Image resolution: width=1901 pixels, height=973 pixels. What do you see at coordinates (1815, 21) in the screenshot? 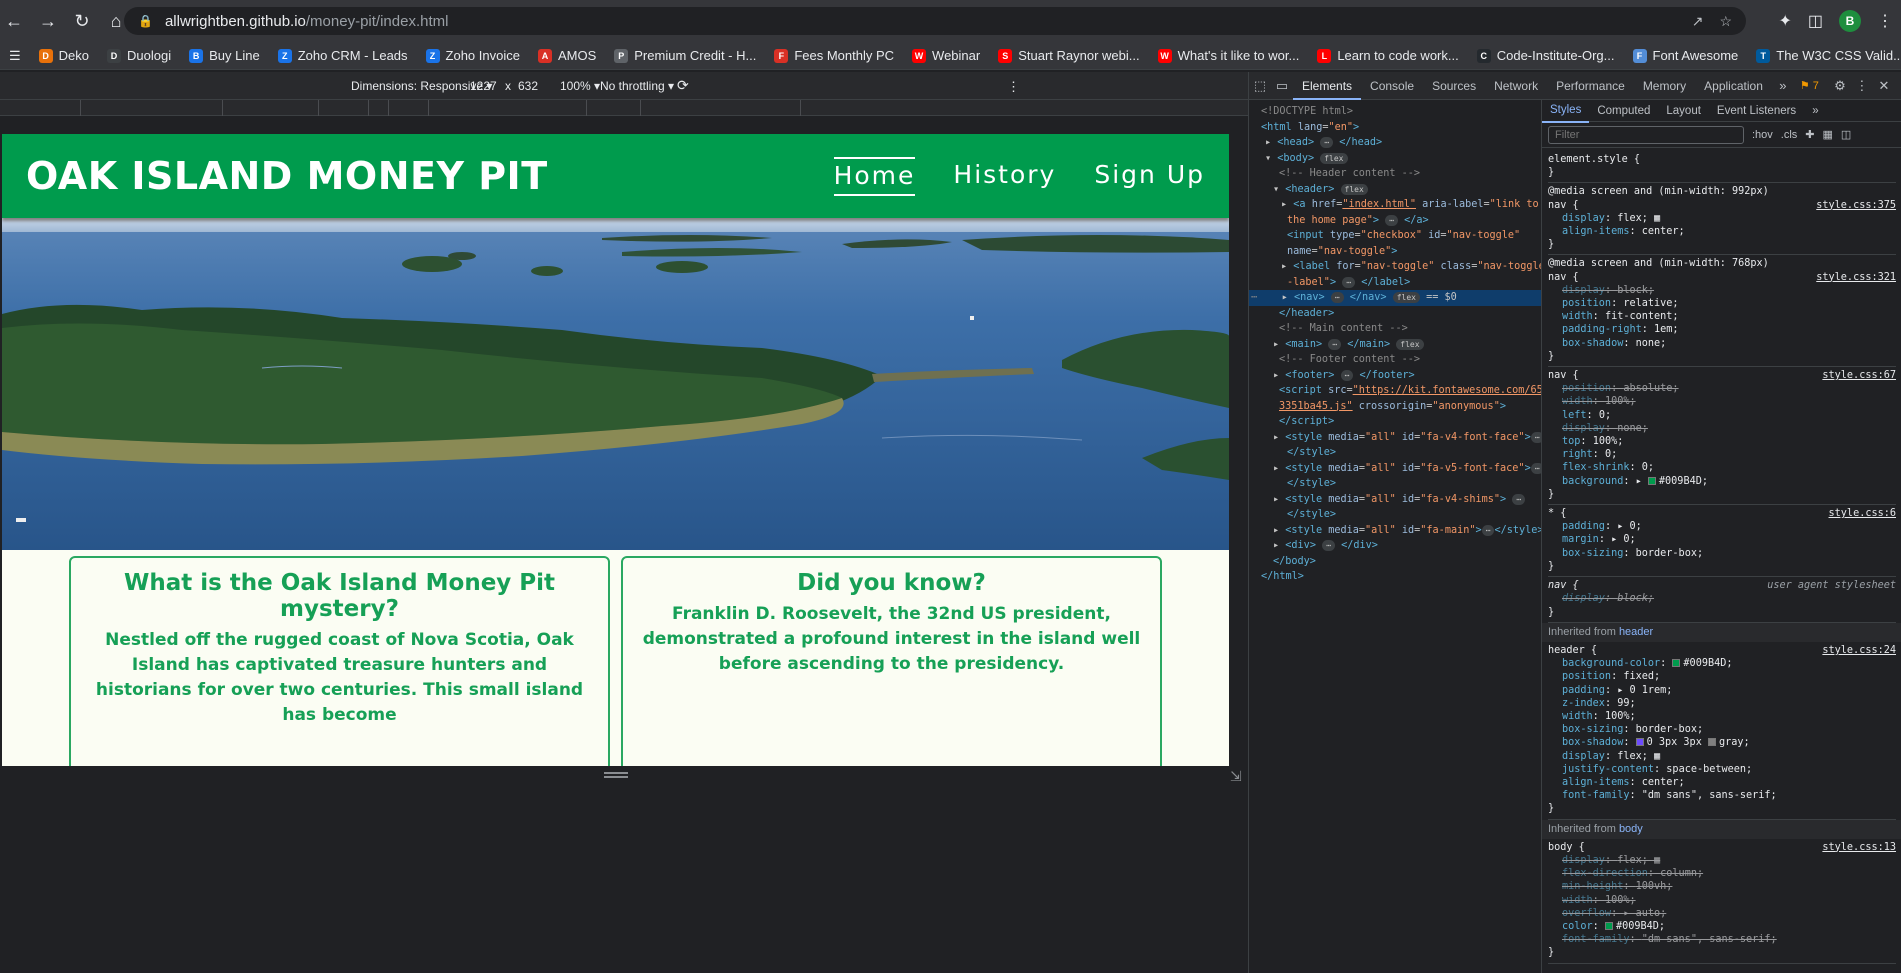
I see `side-panel-icon: ◫` at bounding box center [1815, 21].